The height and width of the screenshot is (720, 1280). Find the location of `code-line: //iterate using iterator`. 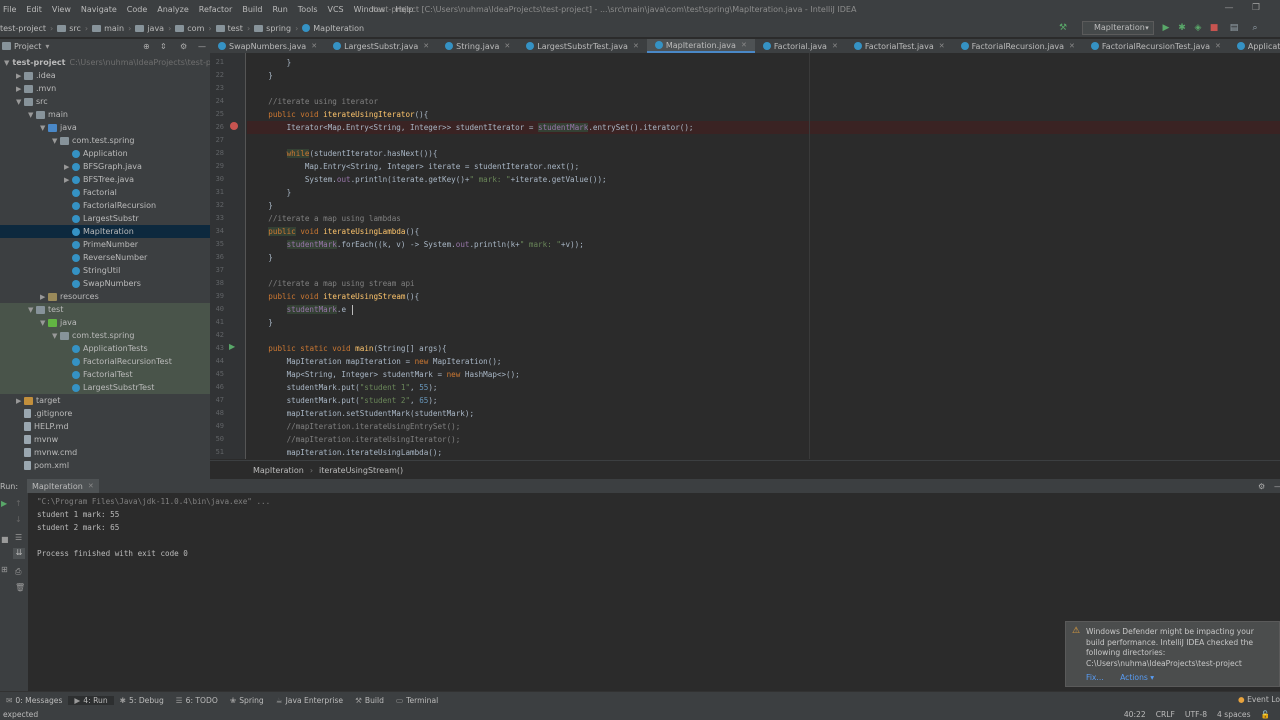

code-line: //iterate using iterator is located at coordinates (763, 101).